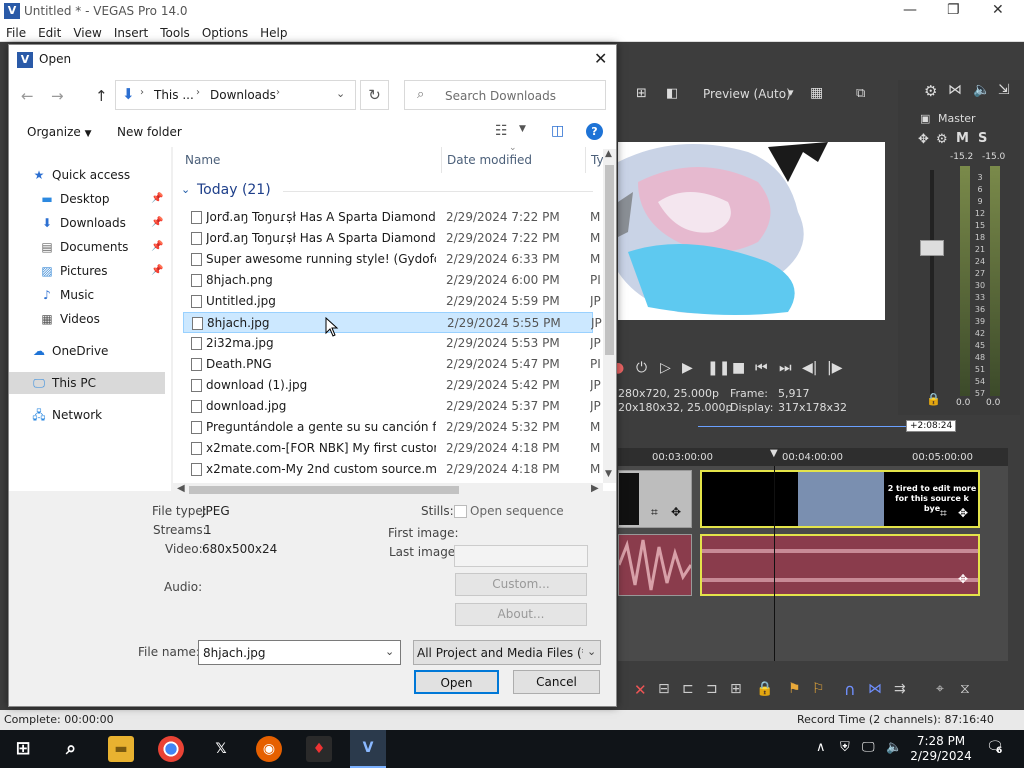 This screenshot has width=1024, height=768. I want to click on nav-onedrive: ☁ OneDrive, so click(69, 351).